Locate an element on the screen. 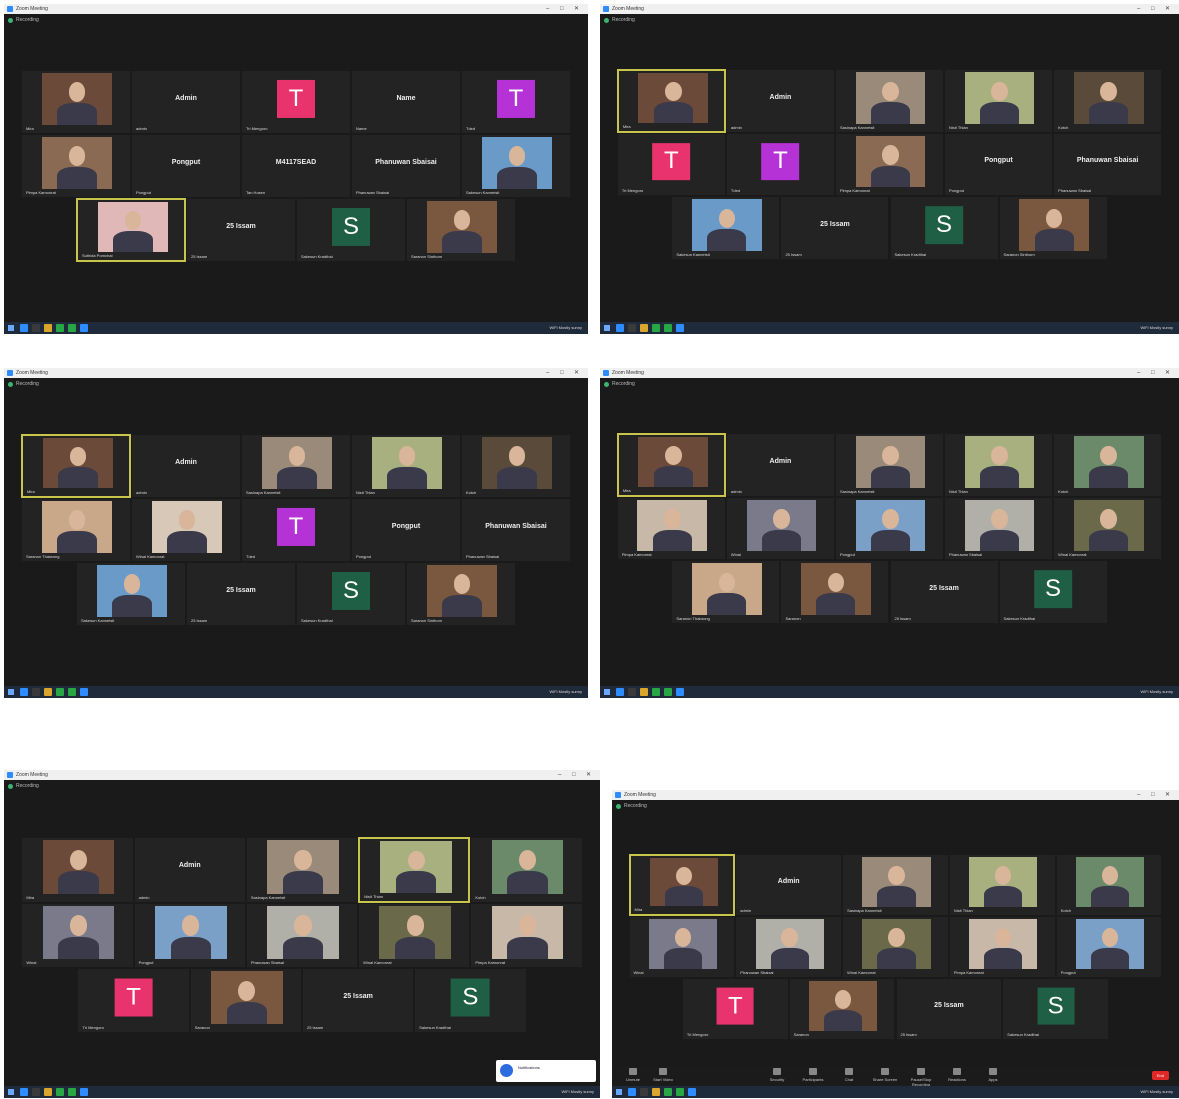 Image resolution: width=1179 pixels, height=1099 pixels. control-share-screen: Share Screen is located at coordinates (885, 1075).